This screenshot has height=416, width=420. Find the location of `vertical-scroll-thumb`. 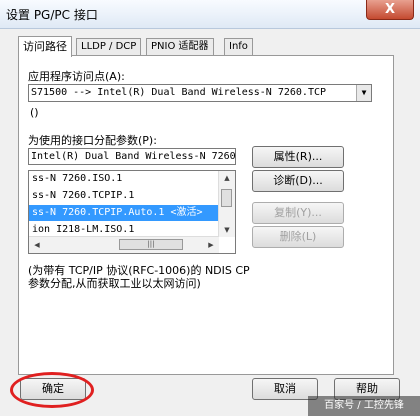

vertical-scroll-thumb is located at coordinates (226, 198).